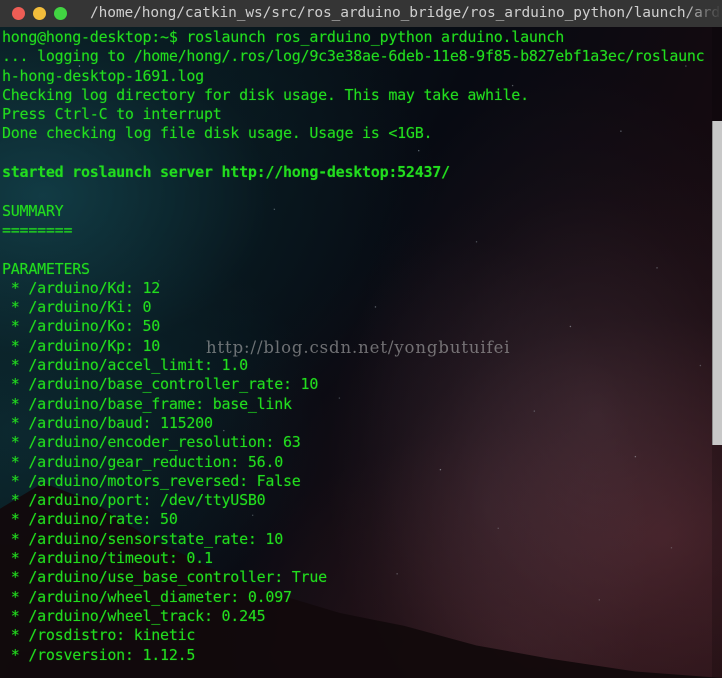  What do you see at coordinates (125, 365) in the screenshot?
I see `terminal-line: * /arduino/accel_limit: 1.0` at bounding box center [125, 365].